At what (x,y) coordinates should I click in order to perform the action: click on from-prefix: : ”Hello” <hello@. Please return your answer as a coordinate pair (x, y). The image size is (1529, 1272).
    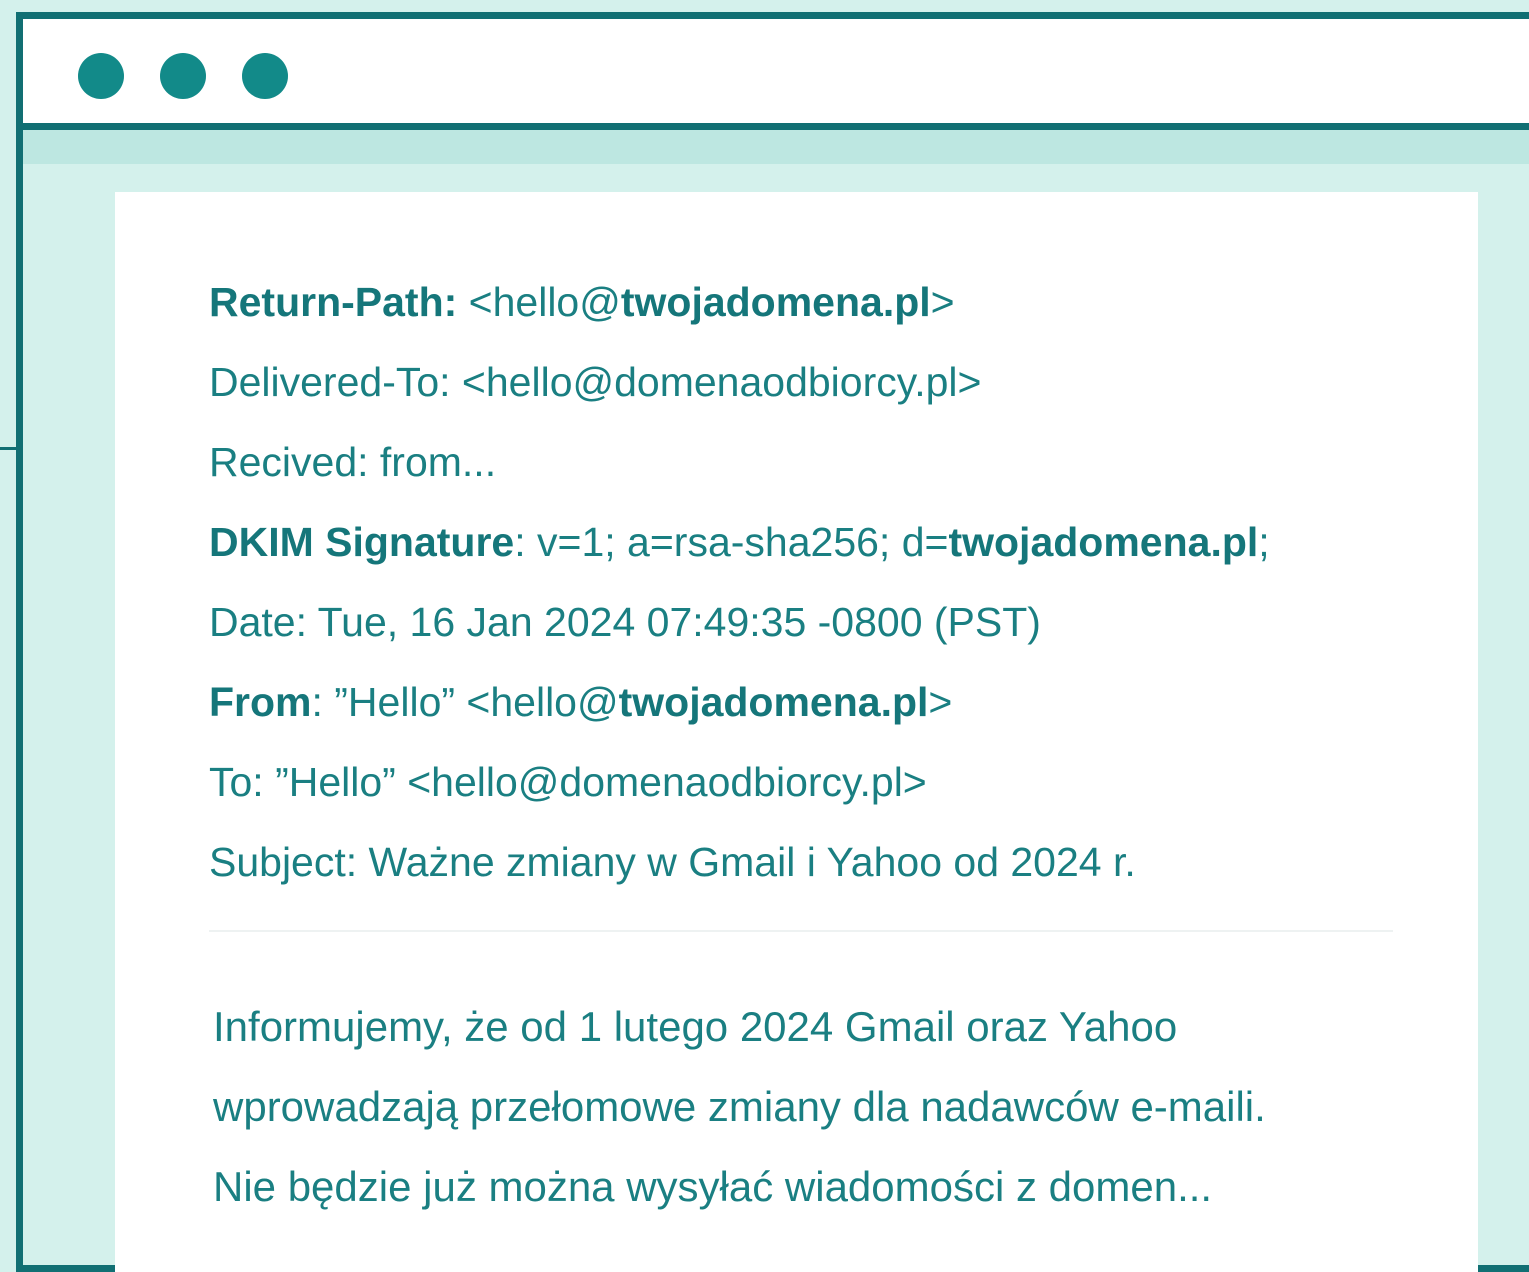
    Looking at the image, I should click on (465, 702).